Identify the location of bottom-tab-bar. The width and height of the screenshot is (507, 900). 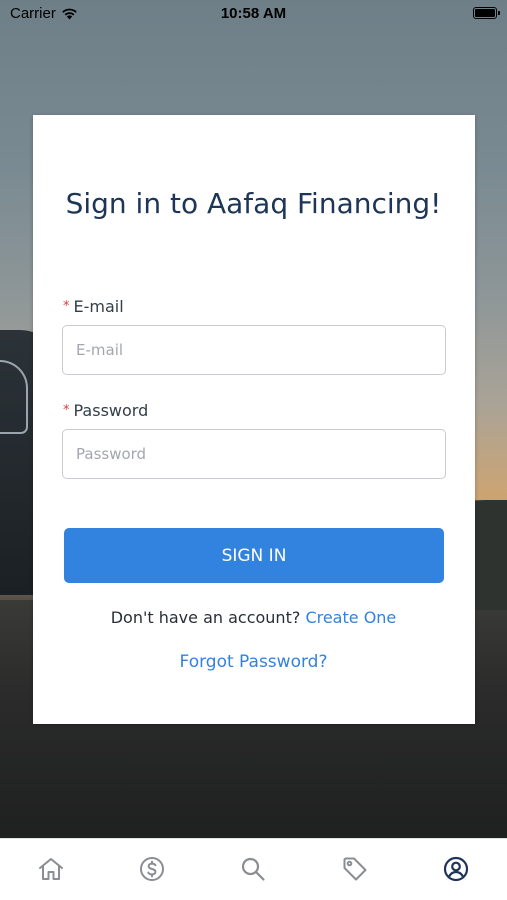
(253, 869).